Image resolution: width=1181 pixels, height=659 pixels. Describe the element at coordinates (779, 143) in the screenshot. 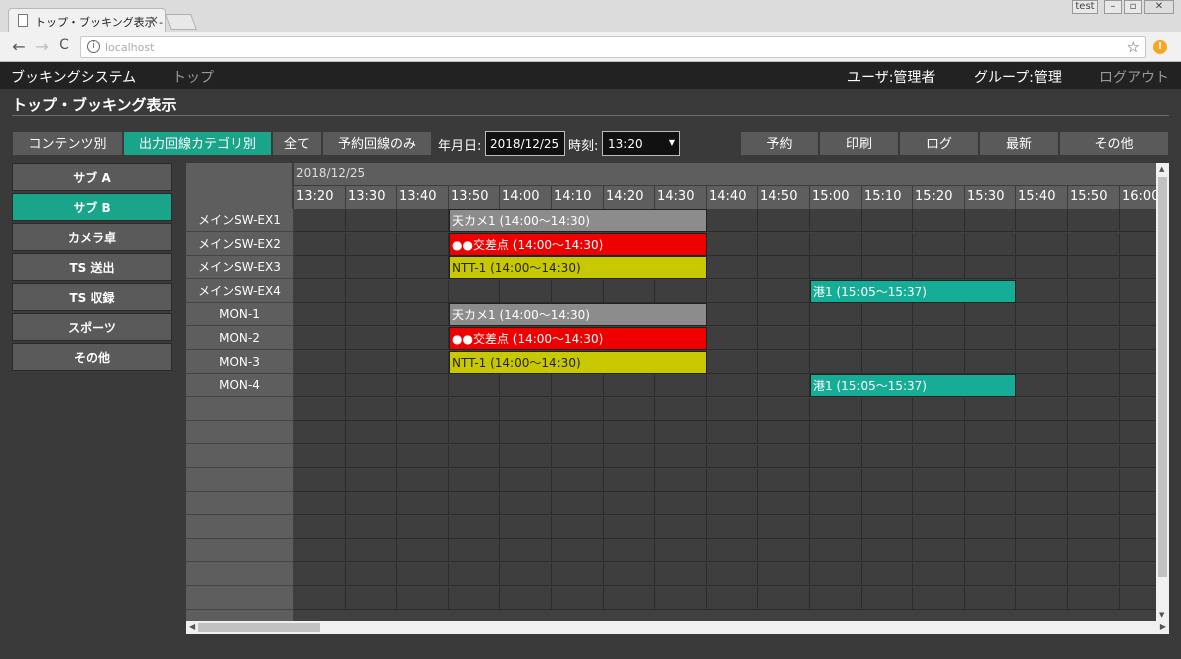

I see `reserve-button: 予約` at that location.